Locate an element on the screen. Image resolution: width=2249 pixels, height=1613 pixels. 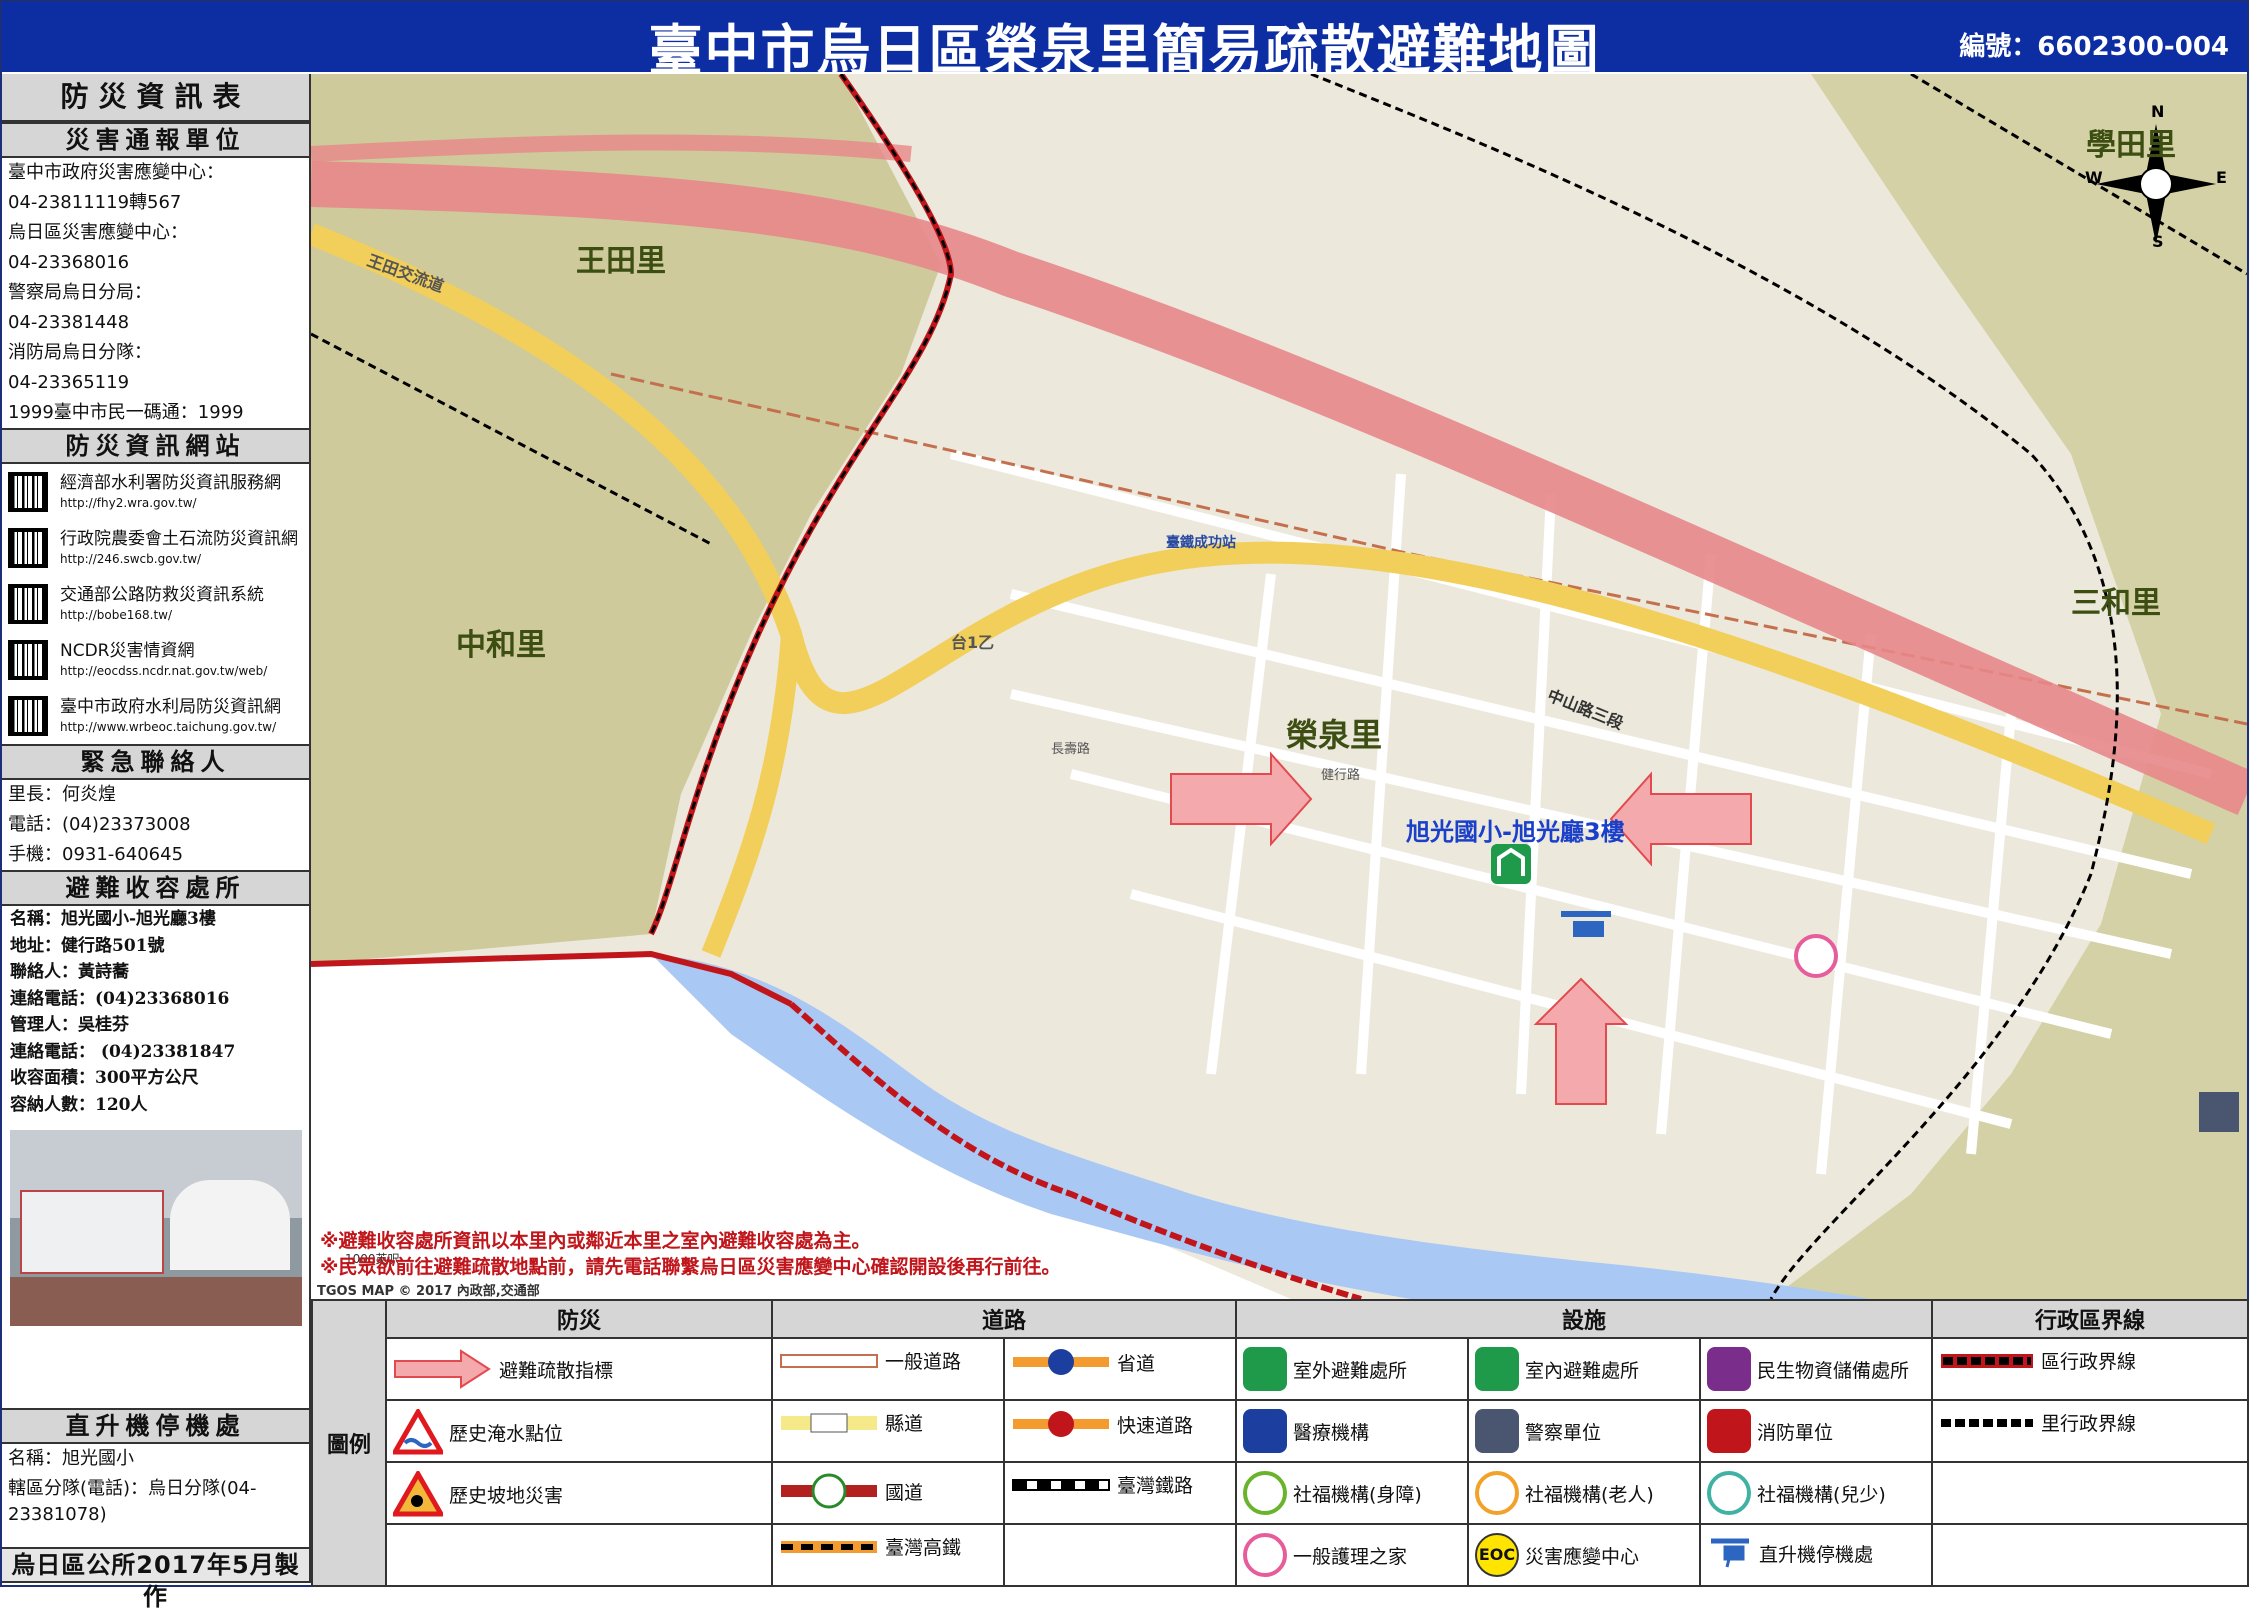
compass-s: S is located at coordinates (2158, 241).